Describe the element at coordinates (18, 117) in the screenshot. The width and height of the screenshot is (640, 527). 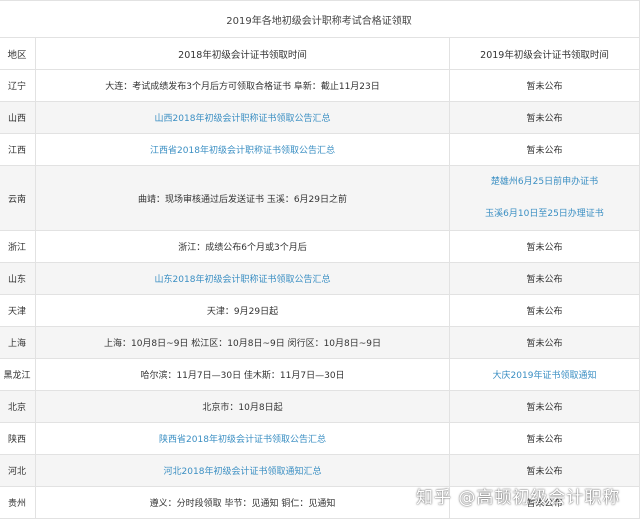
I see `region-cell: 山西` at that location.